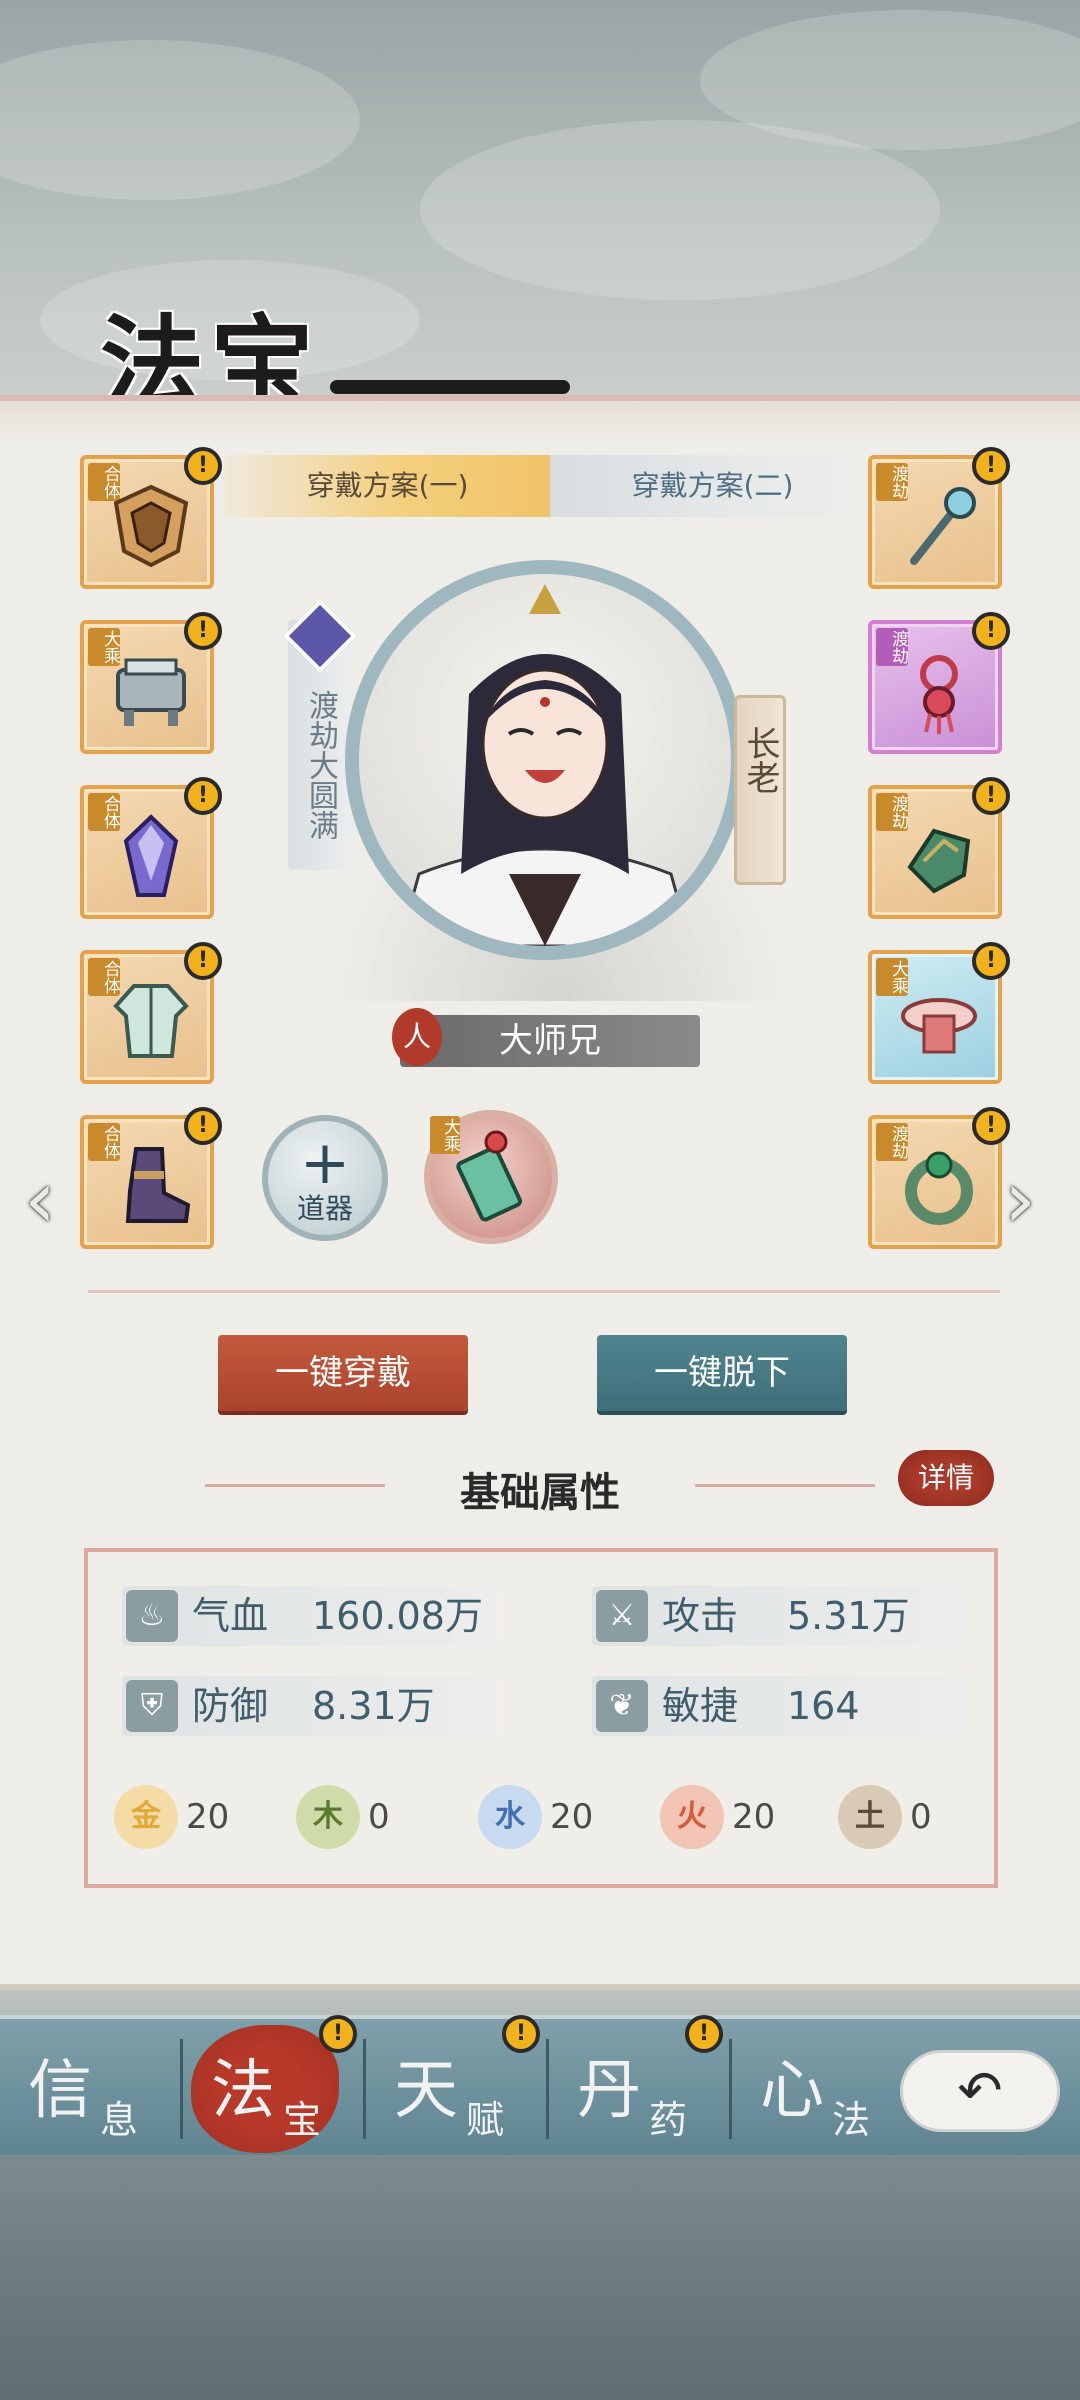 This screenshot has height=2400, width=1080. I want to click on tab-scheme-2: 穿戴方案(二), so click(712, 486).